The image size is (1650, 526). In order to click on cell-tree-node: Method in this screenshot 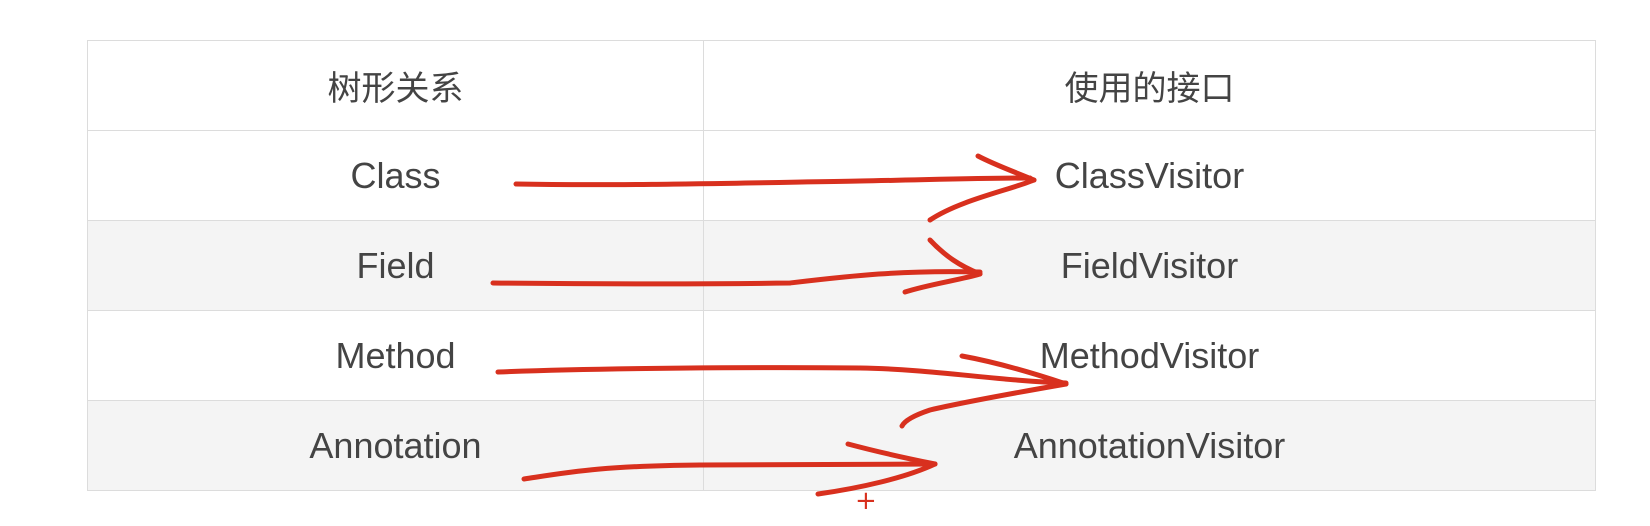, I will do `click(395, 355)`.